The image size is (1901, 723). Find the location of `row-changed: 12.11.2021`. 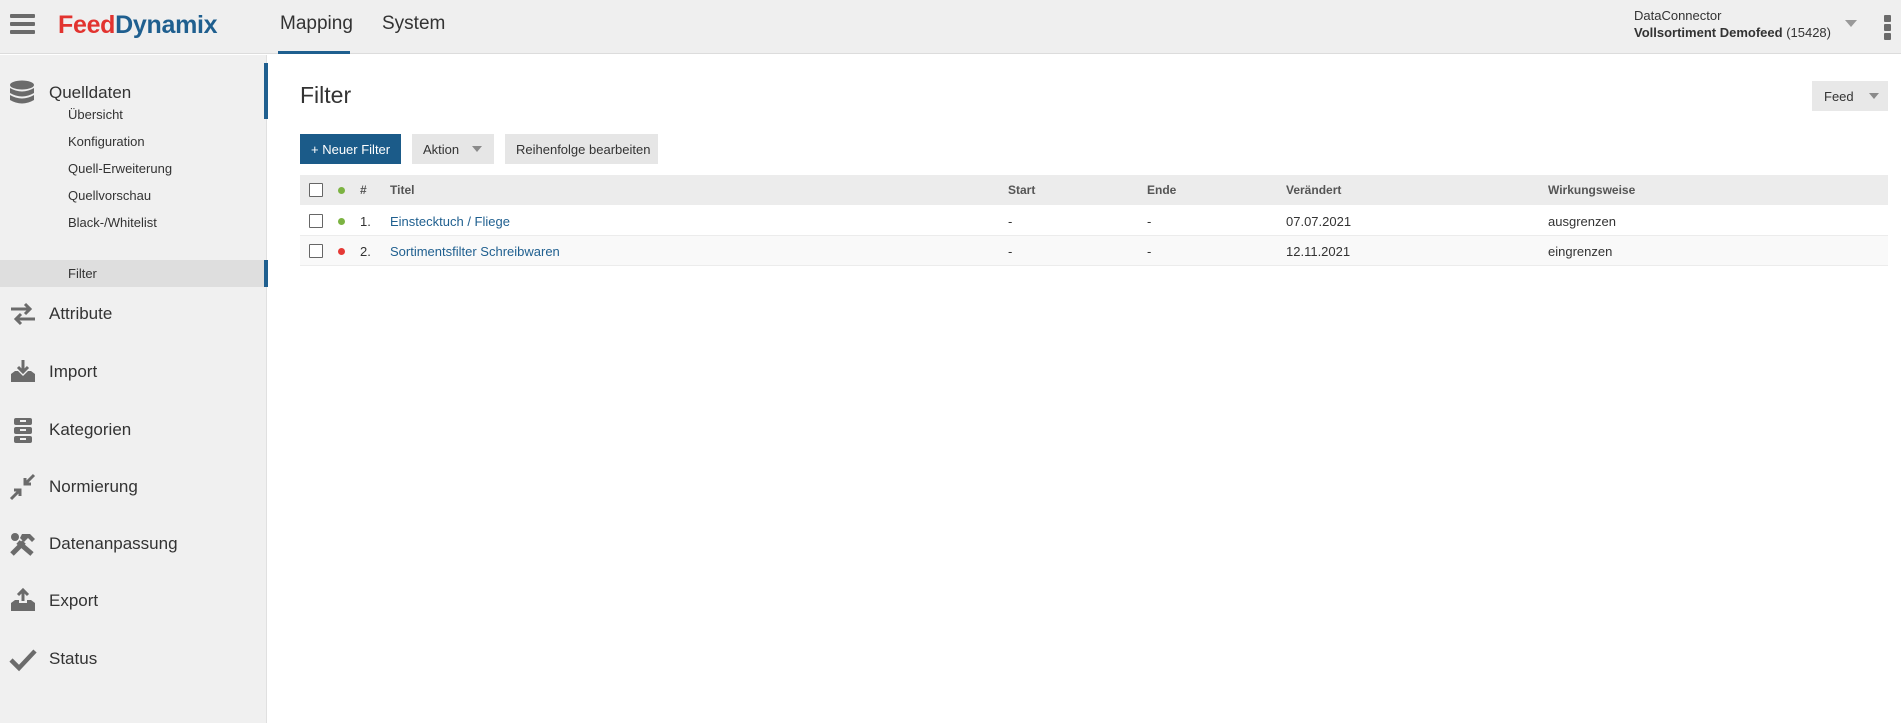

row-changed: 12.11.2021 is located at coordinates (1318, 251).